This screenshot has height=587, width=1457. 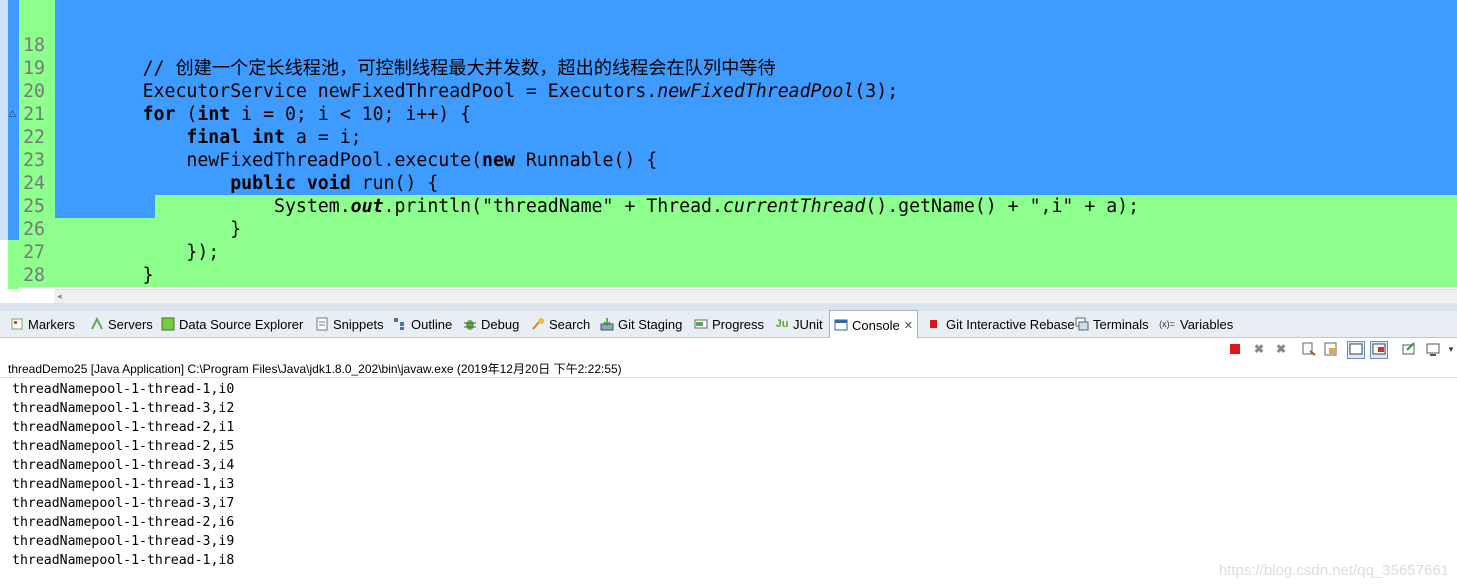 I want to click on watermark: https://blog.csdn.net/qq_35657661, so click(x=1333, y=570).